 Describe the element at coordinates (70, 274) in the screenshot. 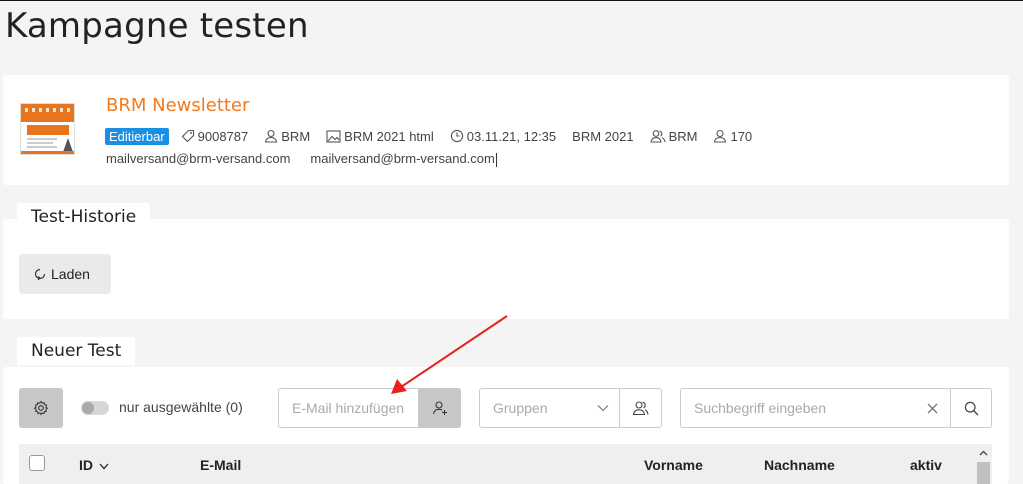

I see `load-button-label: Laden` at that location.